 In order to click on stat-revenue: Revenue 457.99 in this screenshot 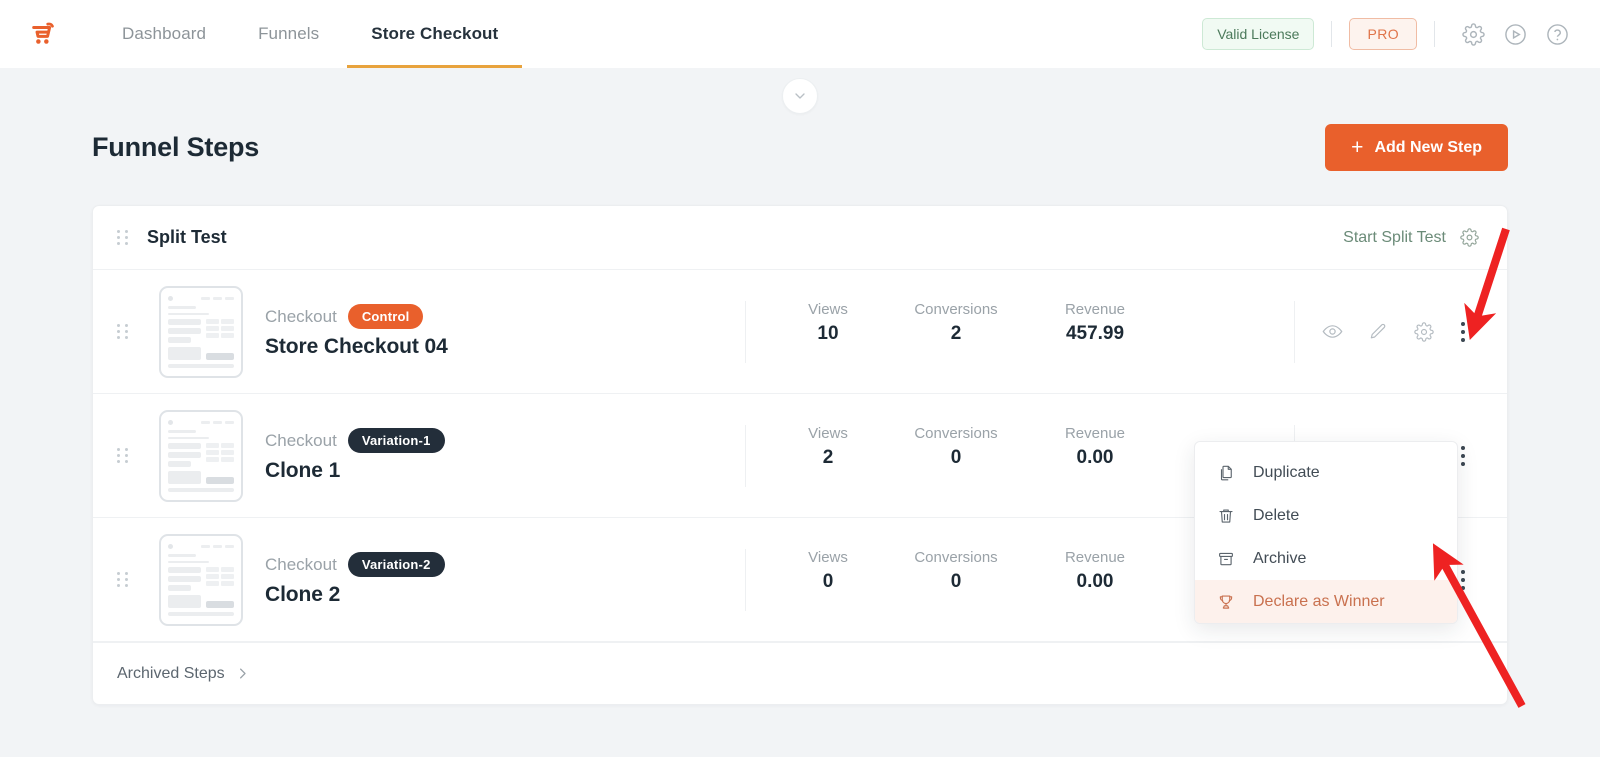, I will do `click(1095, 323)`.